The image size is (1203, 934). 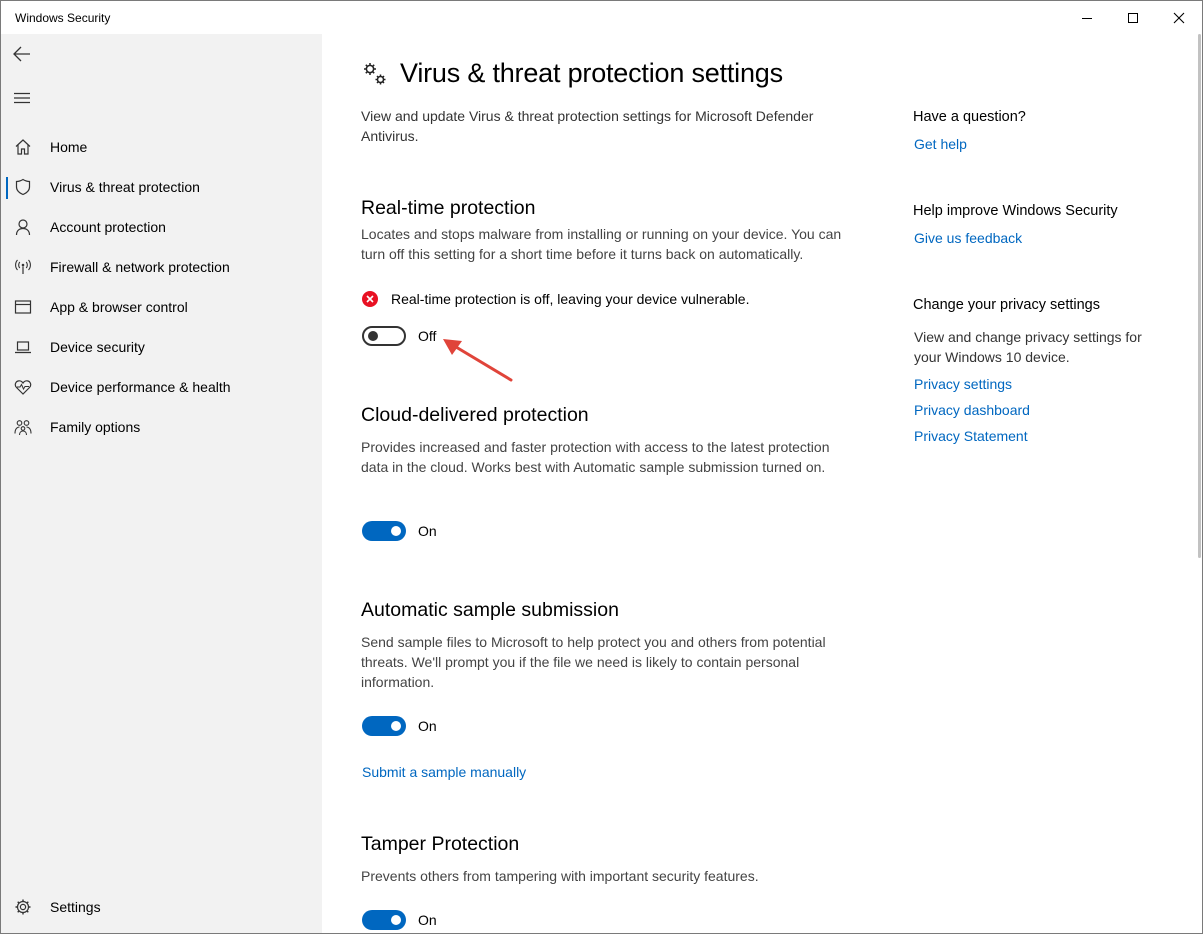 I want to click on privacy-settings-link: Privacy settings, so click(x=963, y=384).